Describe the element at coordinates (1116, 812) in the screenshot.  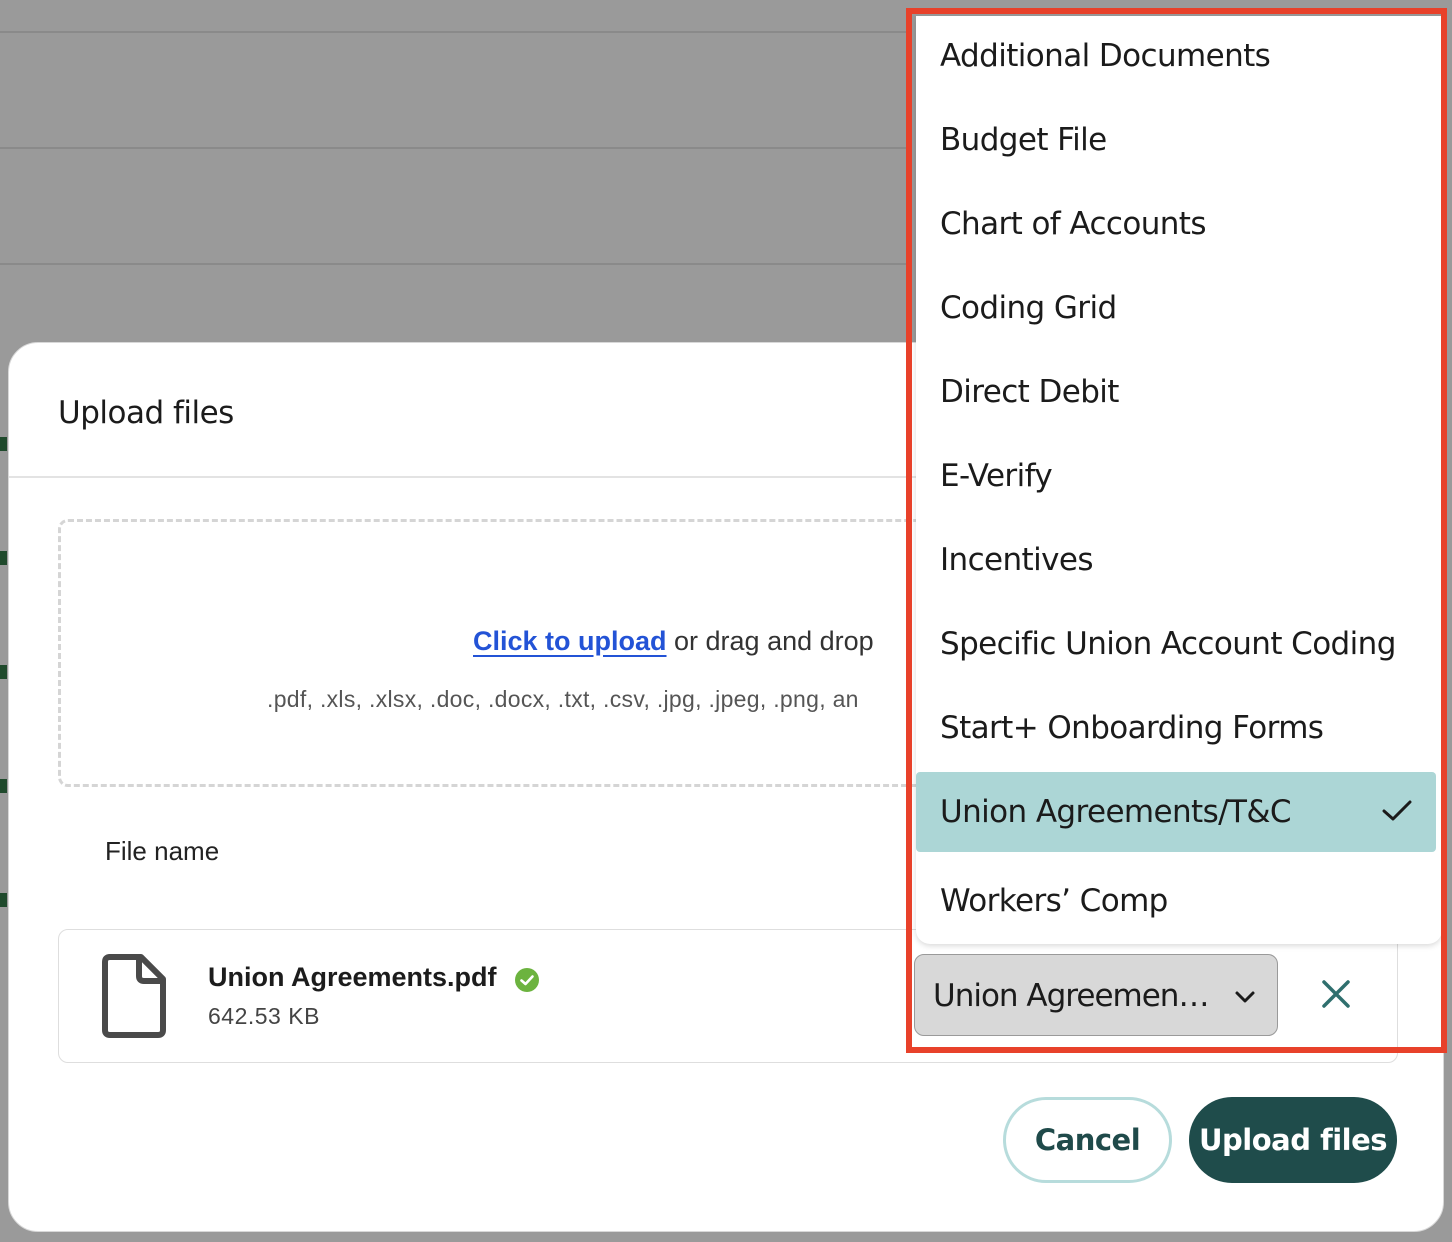
I see `dropdown-option-label: Union Agreements/T&C` at that location.